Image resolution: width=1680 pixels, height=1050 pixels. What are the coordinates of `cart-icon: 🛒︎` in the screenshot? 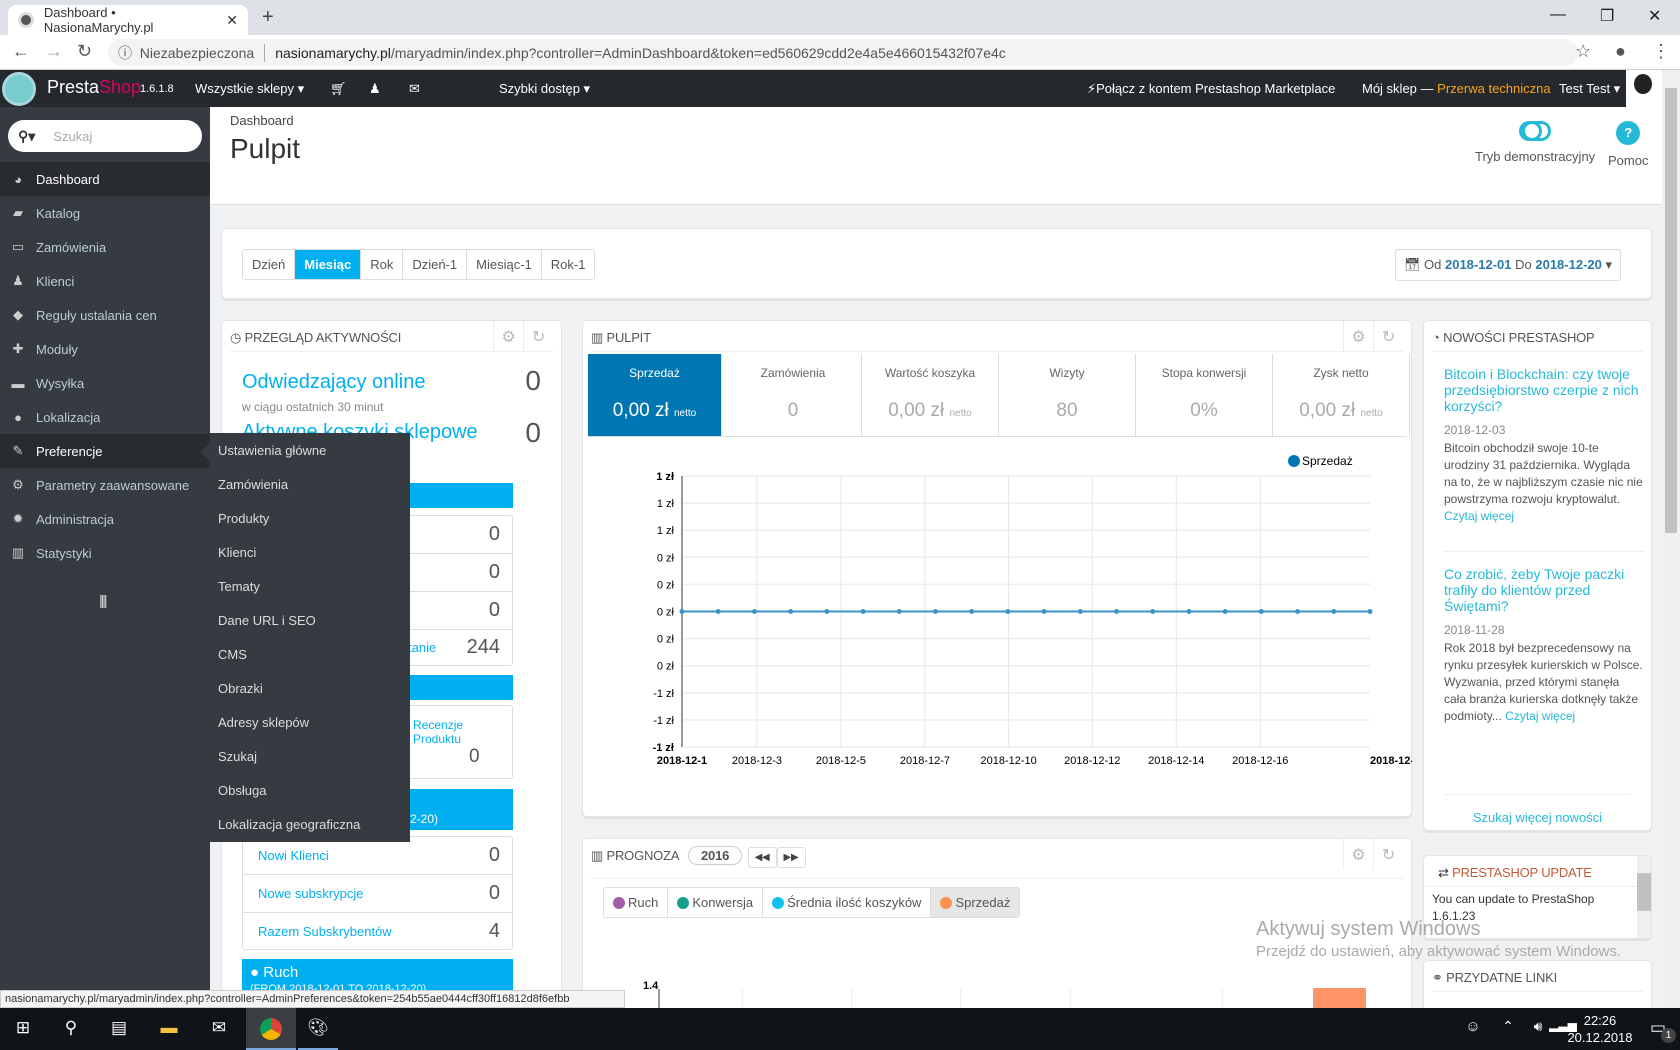 It's located at (338, 89).